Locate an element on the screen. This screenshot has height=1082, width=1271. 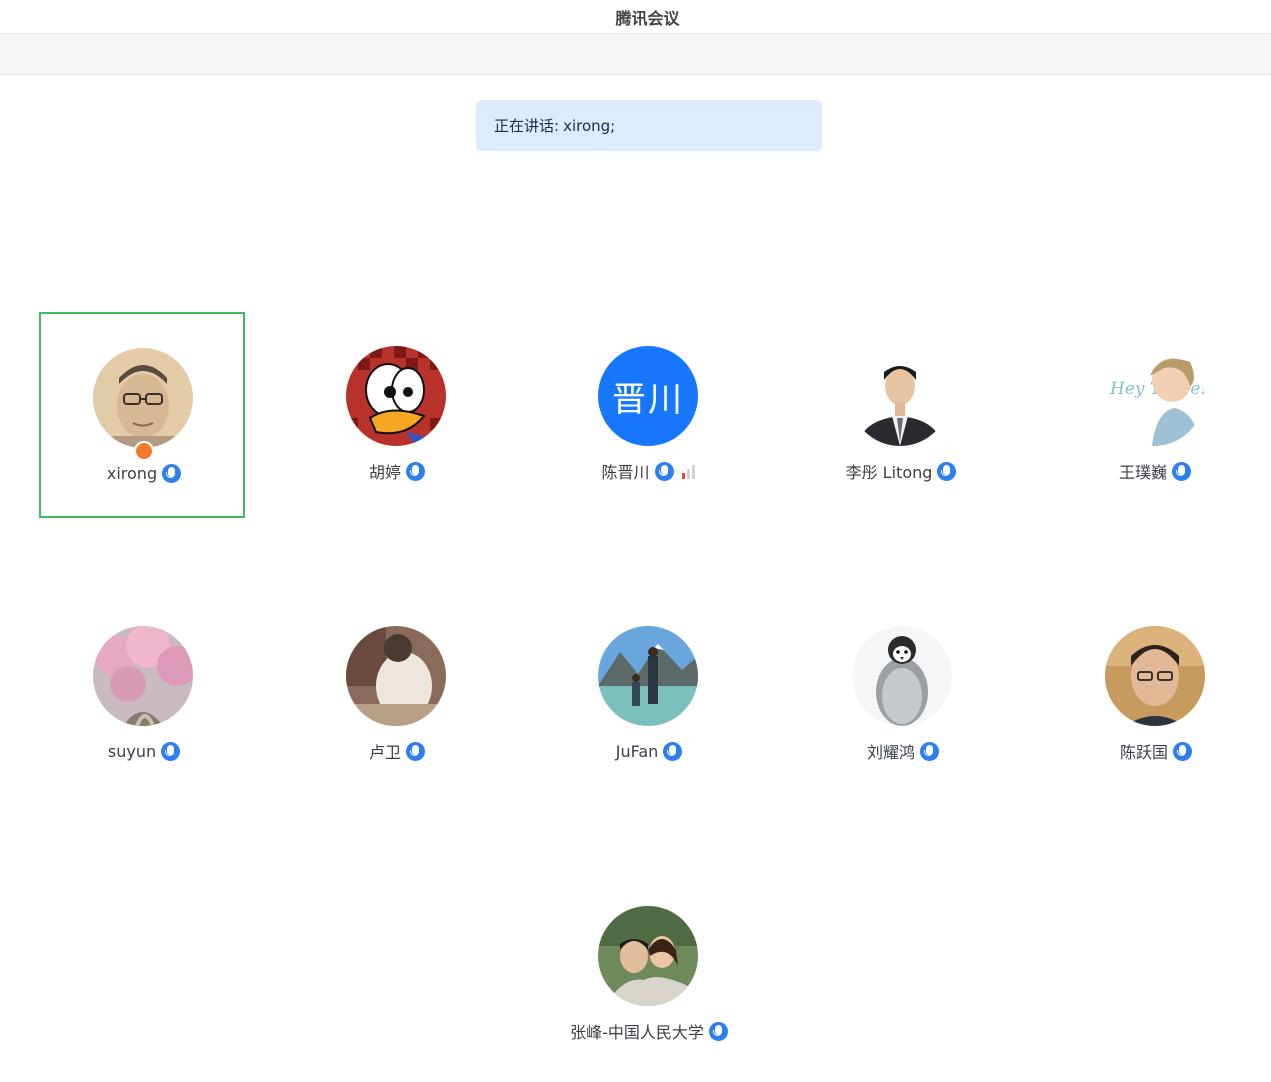
participant-name-row: 陈跃国 is located at coordinates (1156, 751).